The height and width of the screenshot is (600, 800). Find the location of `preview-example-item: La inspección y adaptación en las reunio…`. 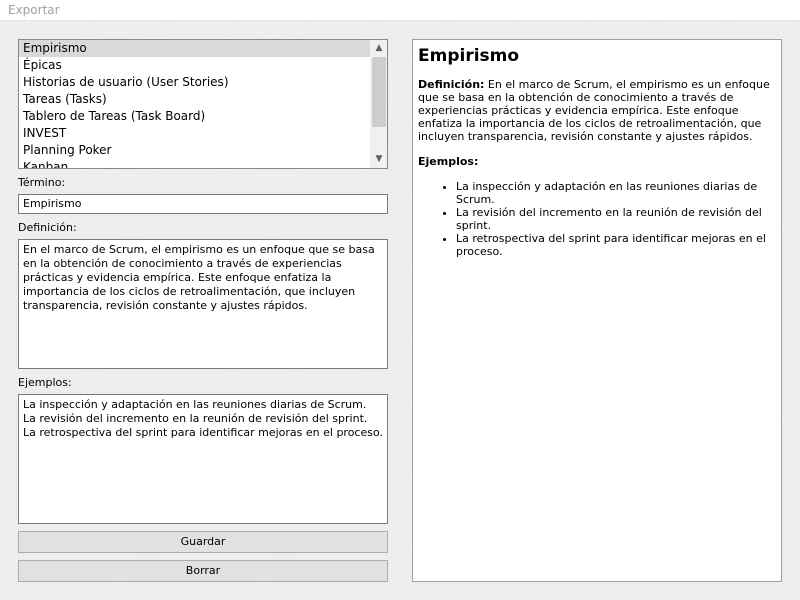

preview-example-item: La inspección y adaptación en las reunio… is located at coordinates (616, 193).